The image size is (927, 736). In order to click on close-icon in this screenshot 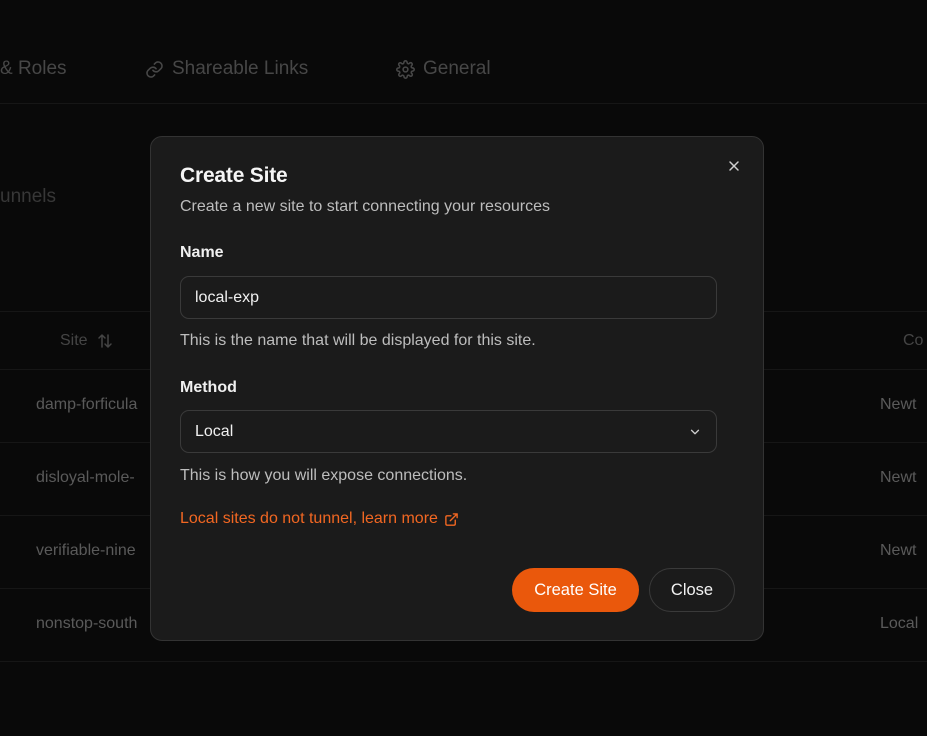, I will do `click(734, 166)`.